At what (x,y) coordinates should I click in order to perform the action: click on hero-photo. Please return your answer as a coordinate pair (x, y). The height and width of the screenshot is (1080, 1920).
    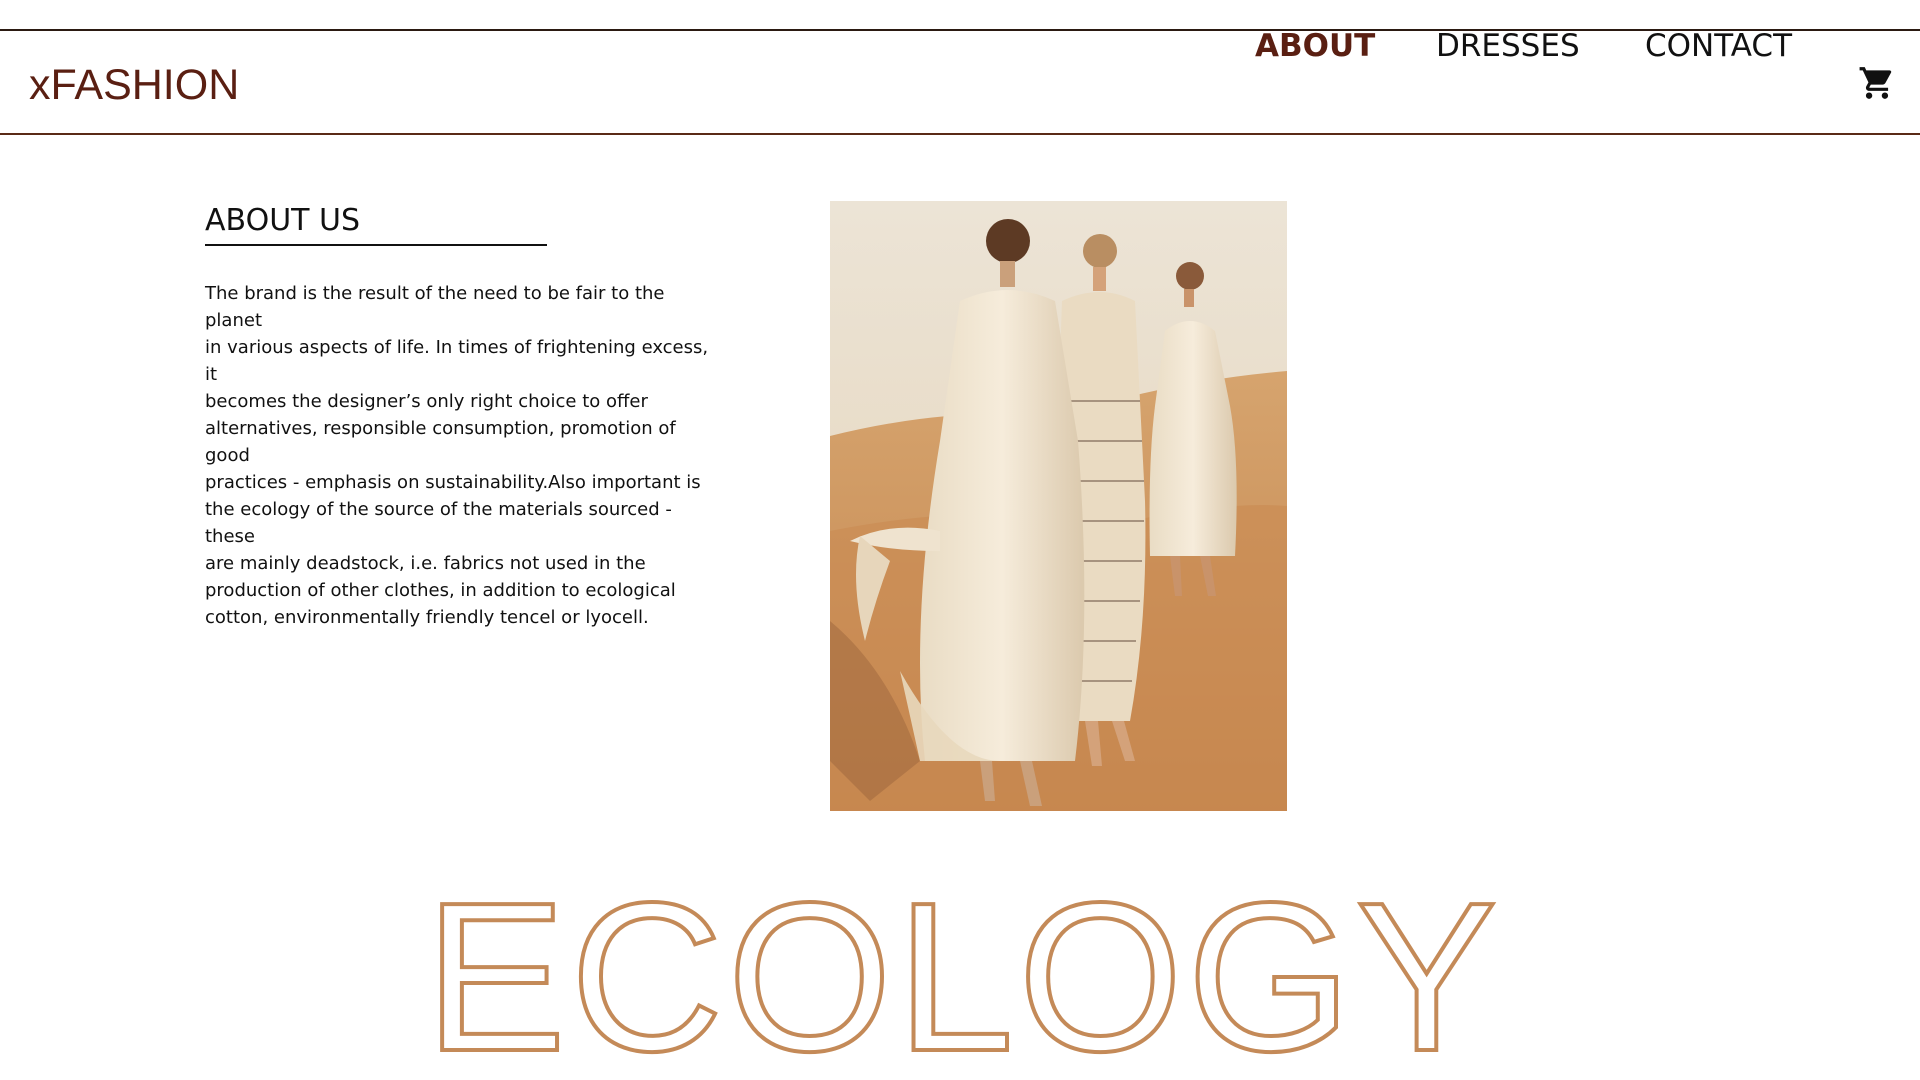
    Looking at the image, I should click on (1058, 506).